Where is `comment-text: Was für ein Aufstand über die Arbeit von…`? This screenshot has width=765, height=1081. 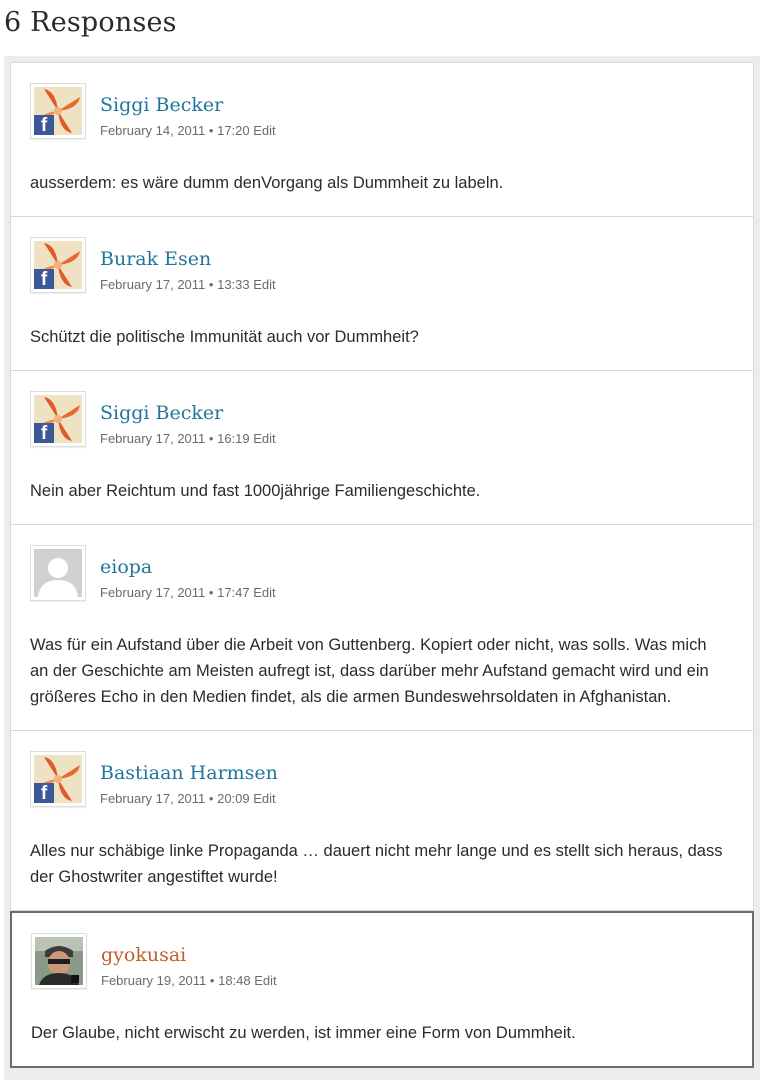 comment-text: Was für ein Aufstand über die Arbeit von… is located at coordinates (369, 671).